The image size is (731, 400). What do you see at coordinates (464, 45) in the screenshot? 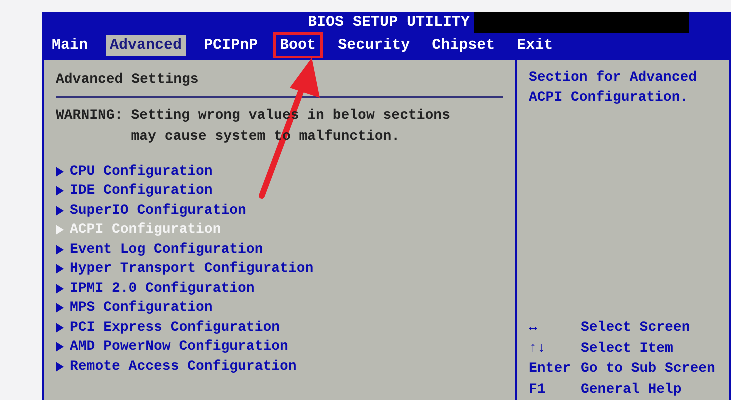
I see `menu-tab: Chipset` at bounding box center [464, 45].